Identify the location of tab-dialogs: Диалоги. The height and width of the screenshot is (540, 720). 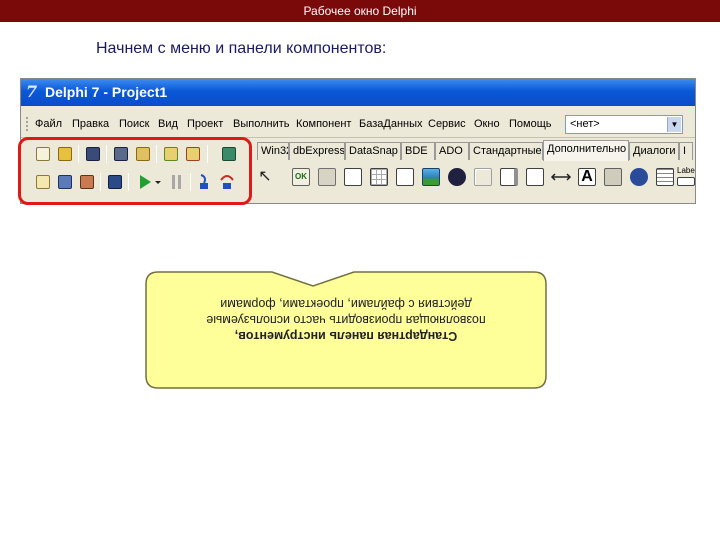
(654, 151).